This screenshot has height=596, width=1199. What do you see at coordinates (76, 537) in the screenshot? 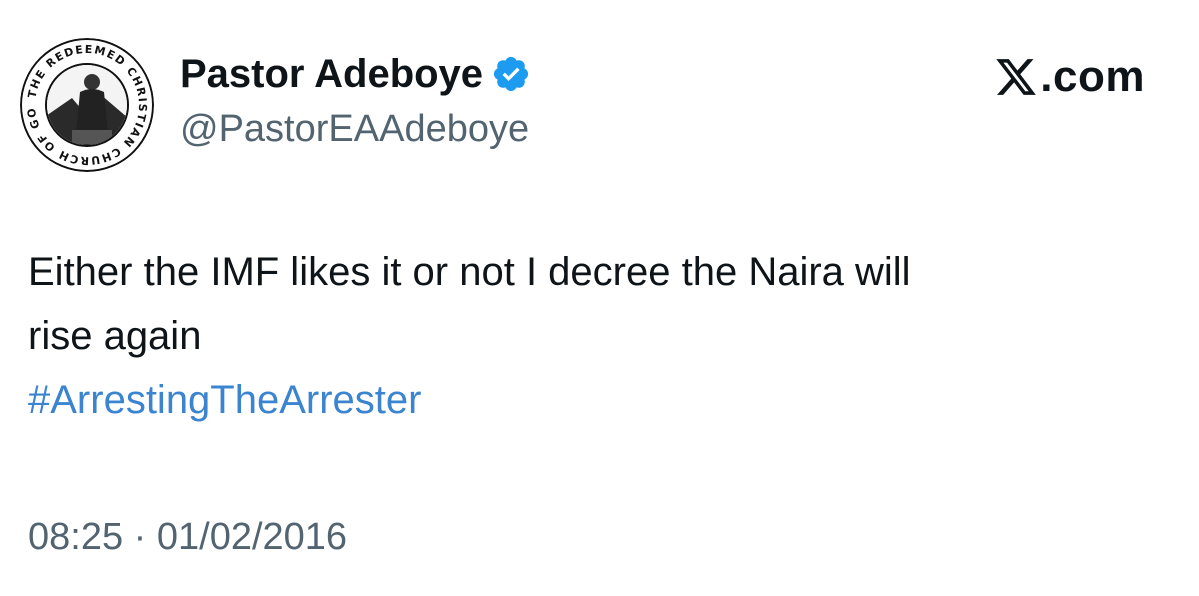
I see `tweet-time: 08:25` at bounding box center [76, 537].